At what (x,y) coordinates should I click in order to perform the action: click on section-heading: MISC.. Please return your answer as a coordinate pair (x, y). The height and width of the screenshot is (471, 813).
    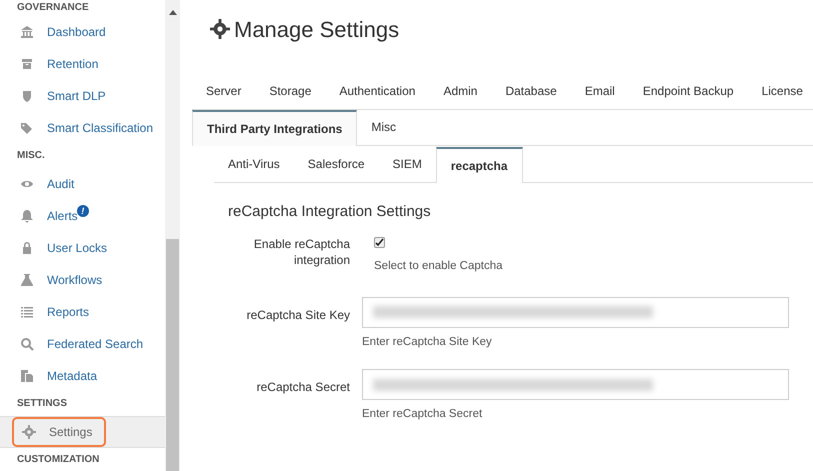
    Looking at the image, I should click on (31, 156).